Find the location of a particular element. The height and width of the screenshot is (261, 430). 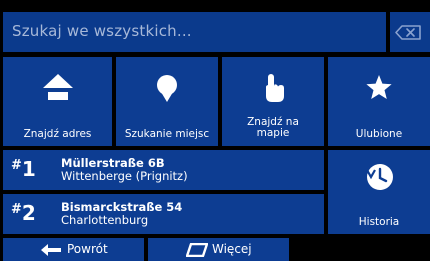

history-clock-icon is located at coordinates (379, 177).